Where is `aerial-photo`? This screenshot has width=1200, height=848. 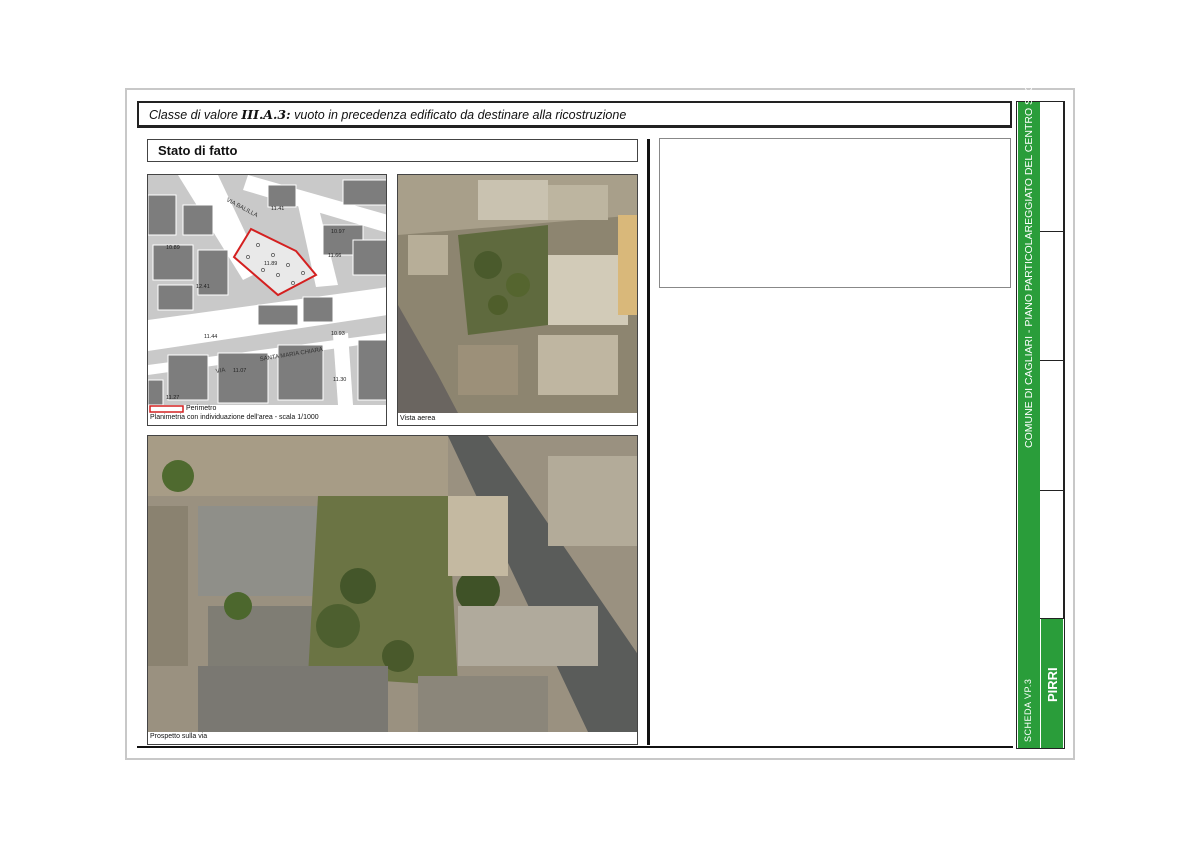 aerial-photo is located at coordinates (517, 294).